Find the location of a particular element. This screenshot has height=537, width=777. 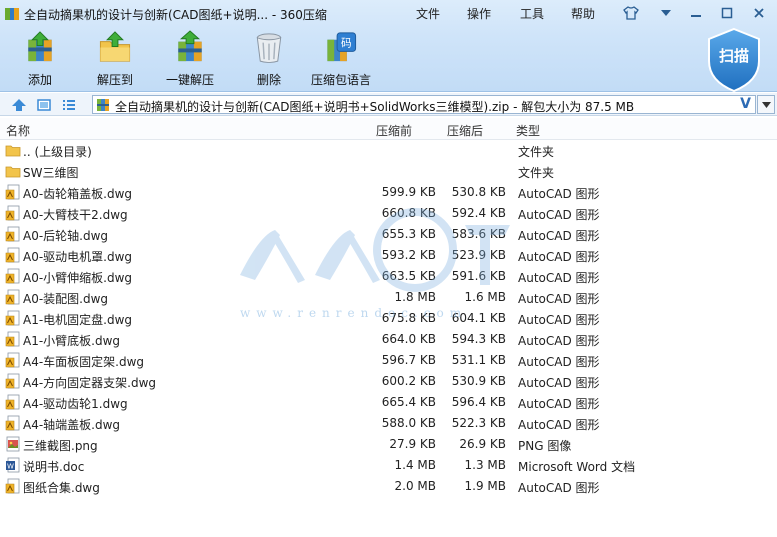

menu-help: 帮助 is located at coordinates (583, 13).